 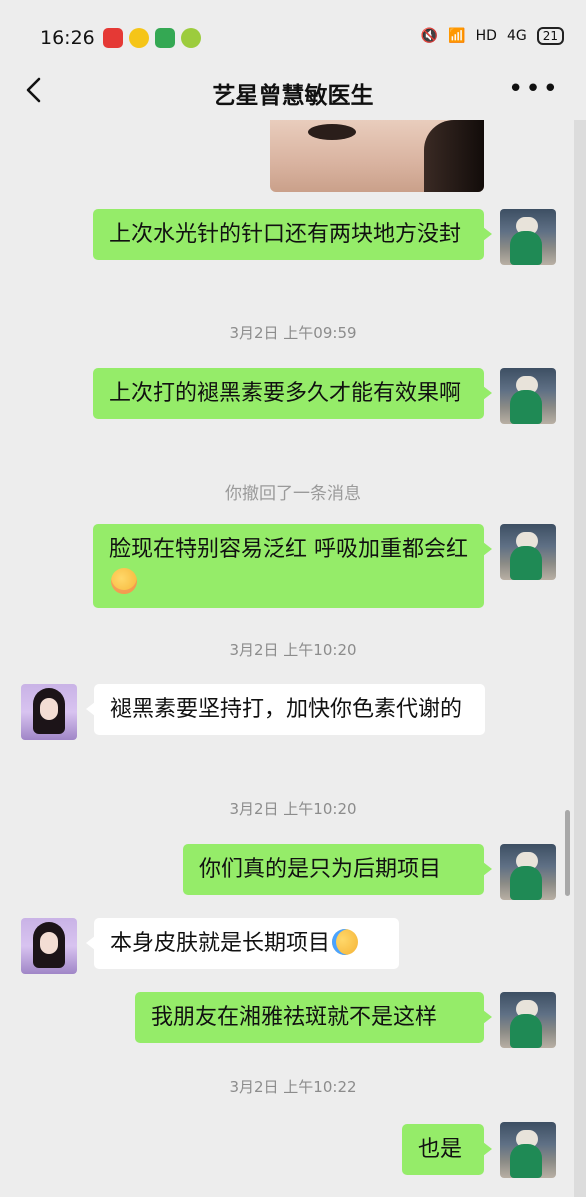 What do you see at coordinates (292, 234) in the screenshot?
I see `message-bubble-sent: 上次水光针的针口还有两块地方没封` at bounding box center [292, 234].